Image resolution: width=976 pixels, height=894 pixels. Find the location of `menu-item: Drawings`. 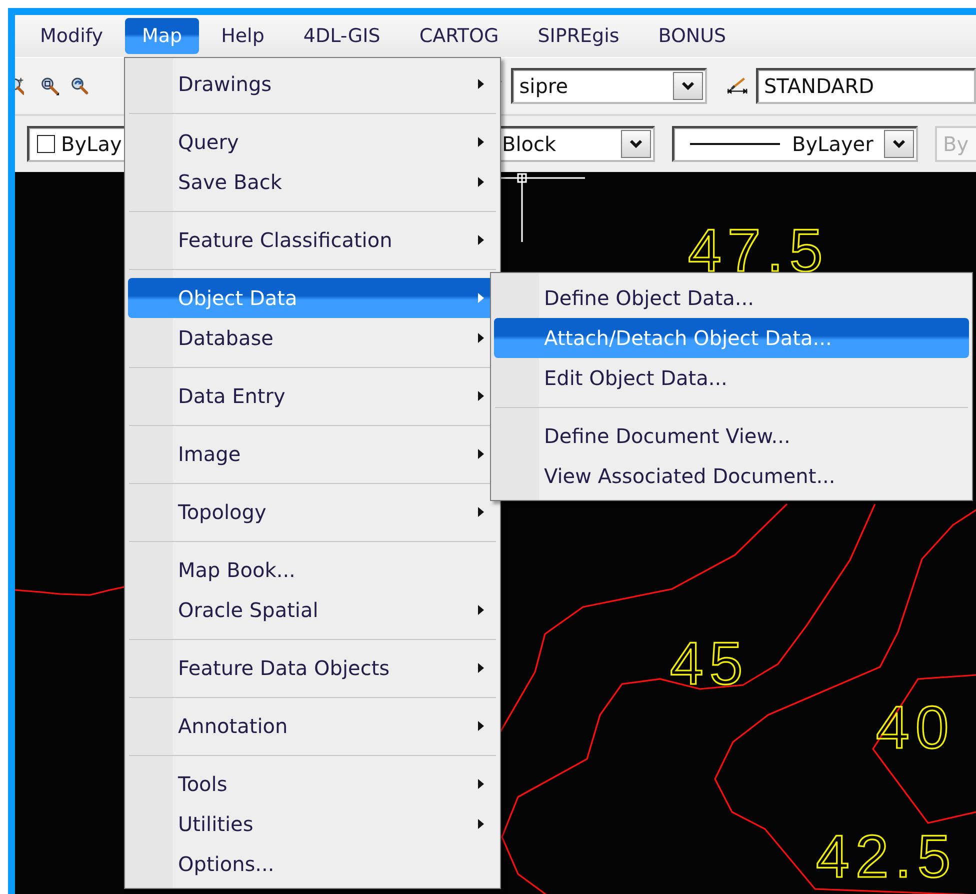

menu-item: Drawings is located at coordinates (312, 84).